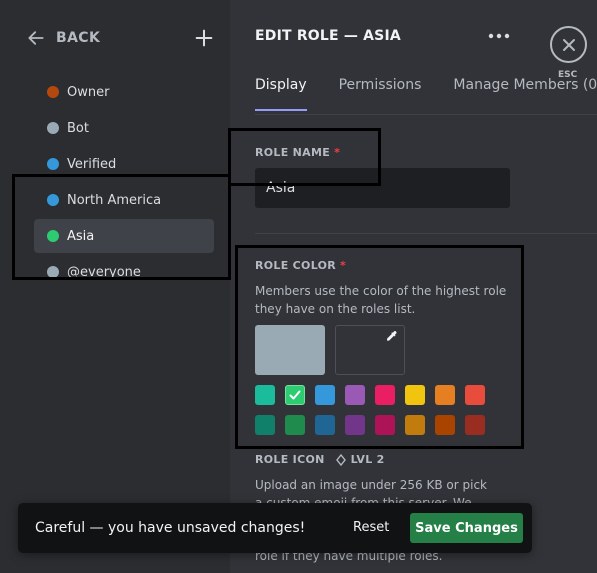 The image size is (597, 573). I want to click on role-item-label: Bot, so click(78, 128).